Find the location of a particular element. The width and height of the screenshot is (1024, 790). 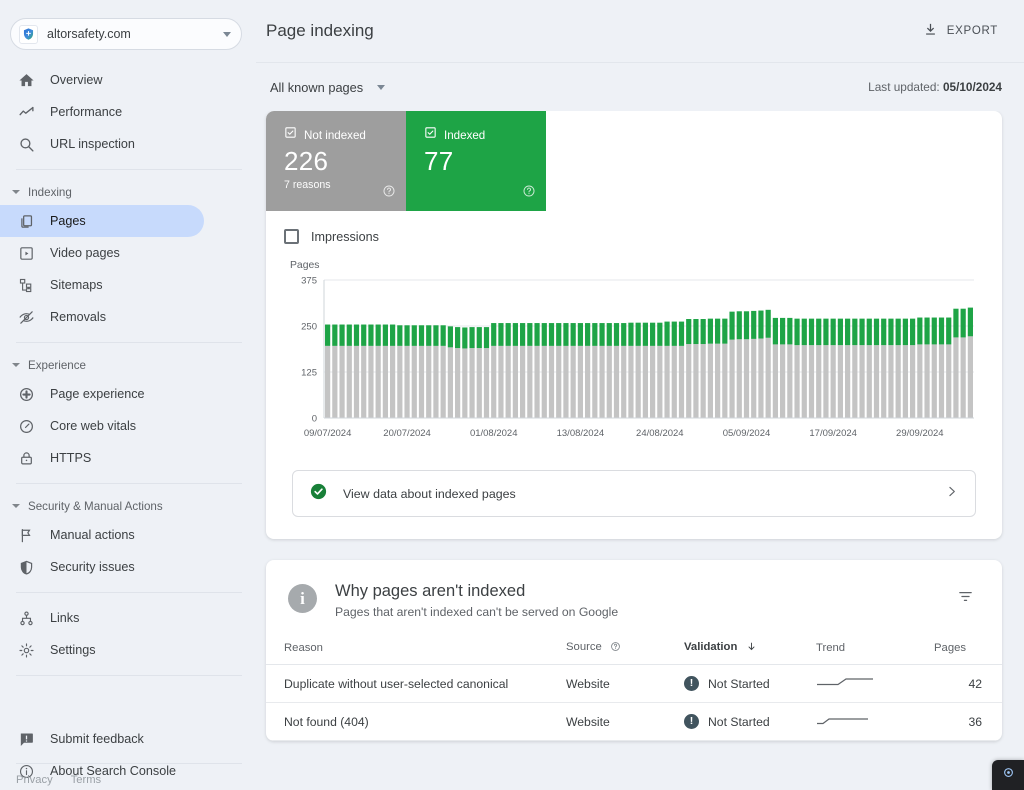

sidebar-item-label: Overview is located at coordinates (76, 80).